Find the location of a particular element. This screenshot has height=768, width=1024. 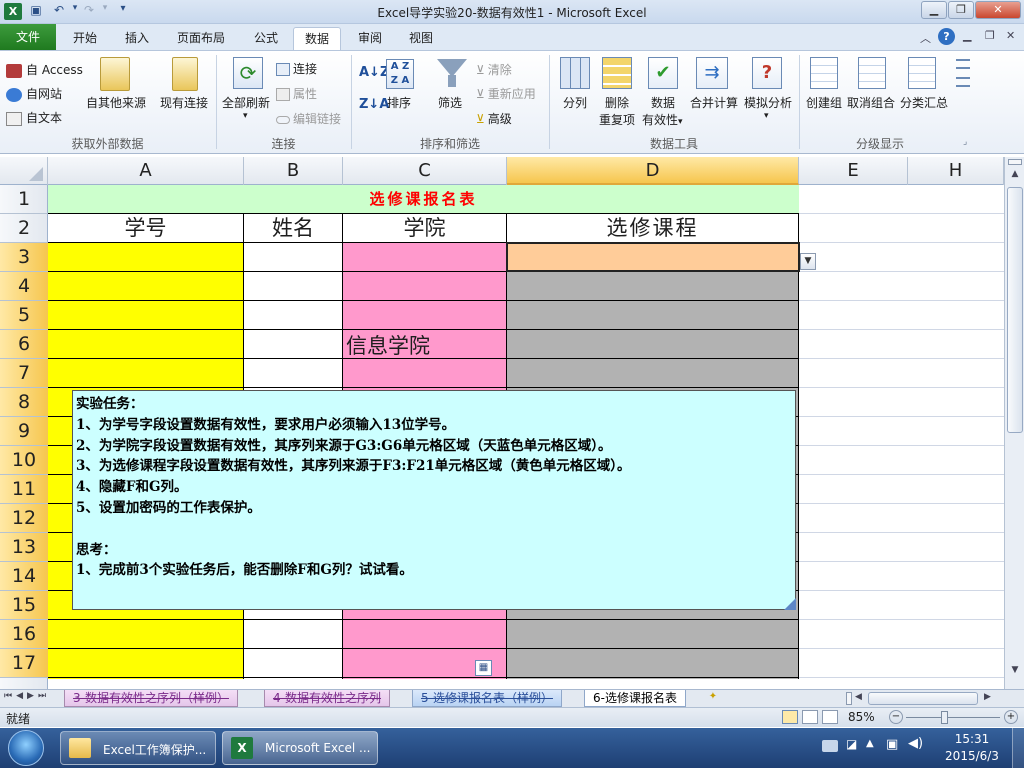

sort-descending-icon: Z↓A is located at coordinates (374, 104).